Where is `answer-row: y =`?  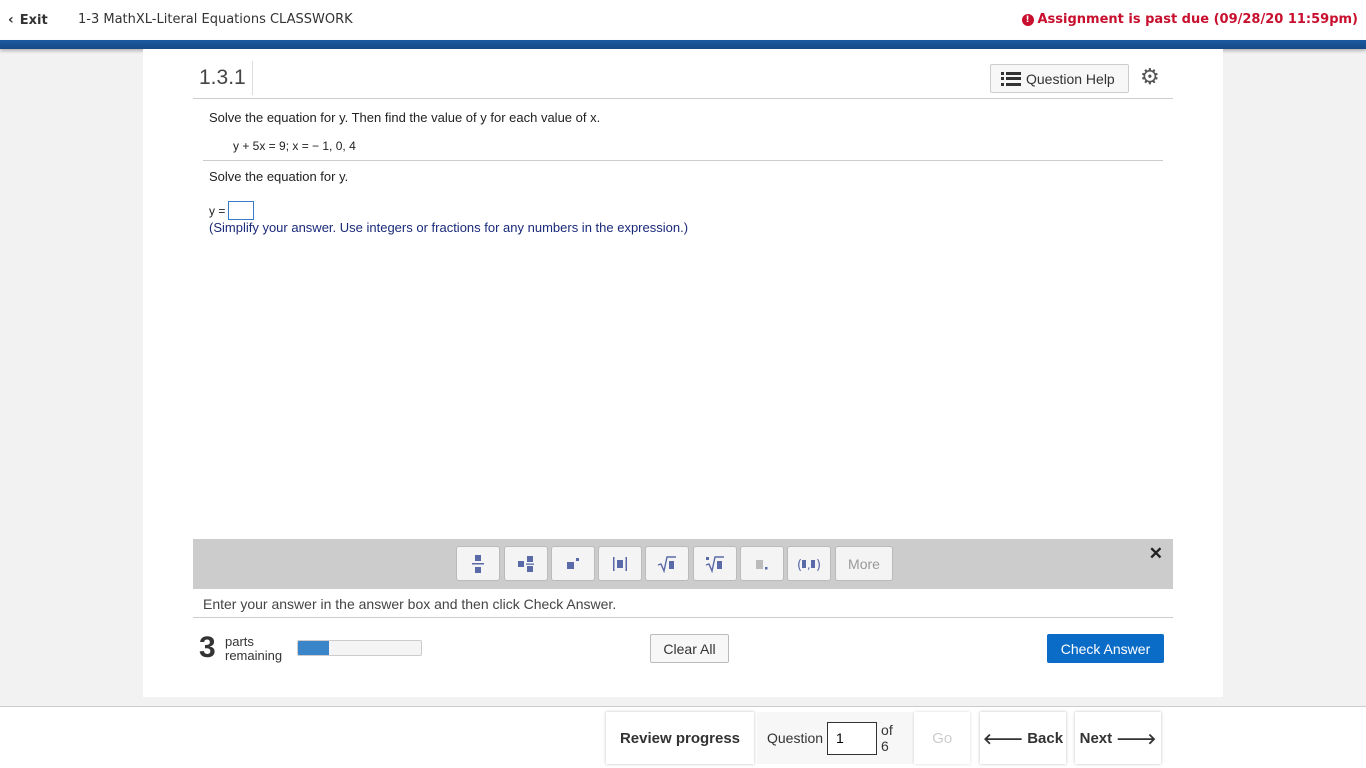 answer-row: y = is located at coordinates (232, 210).